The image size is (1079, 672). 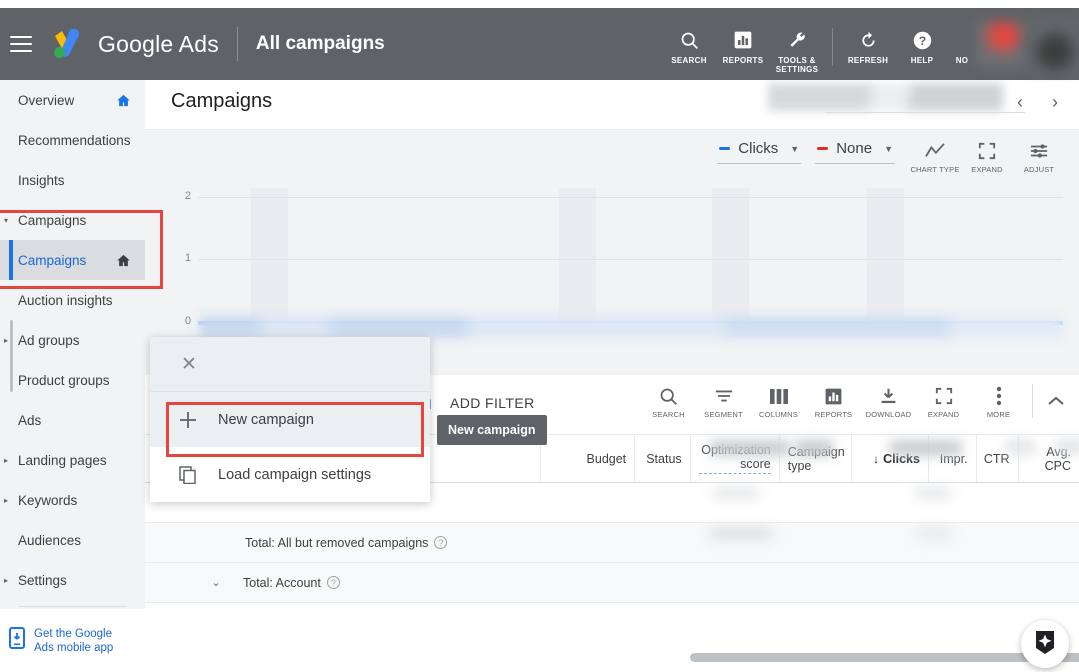 I want to click on metric-primary-label: Clicks, so click(x=758, y=148).